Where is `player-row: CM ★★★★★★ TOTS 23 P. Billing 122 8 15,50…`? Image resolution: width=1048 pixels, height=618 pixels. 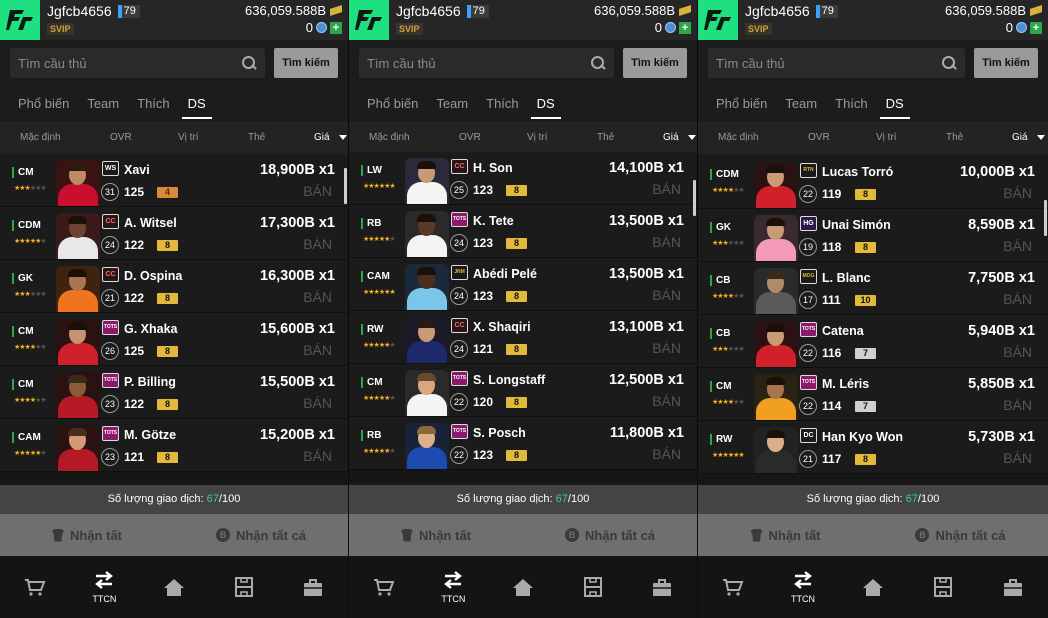
player-row: CM ★★★★★★ TOTS 23 P. Billing 122 8 15,50… is located at coordinates (174, 392).